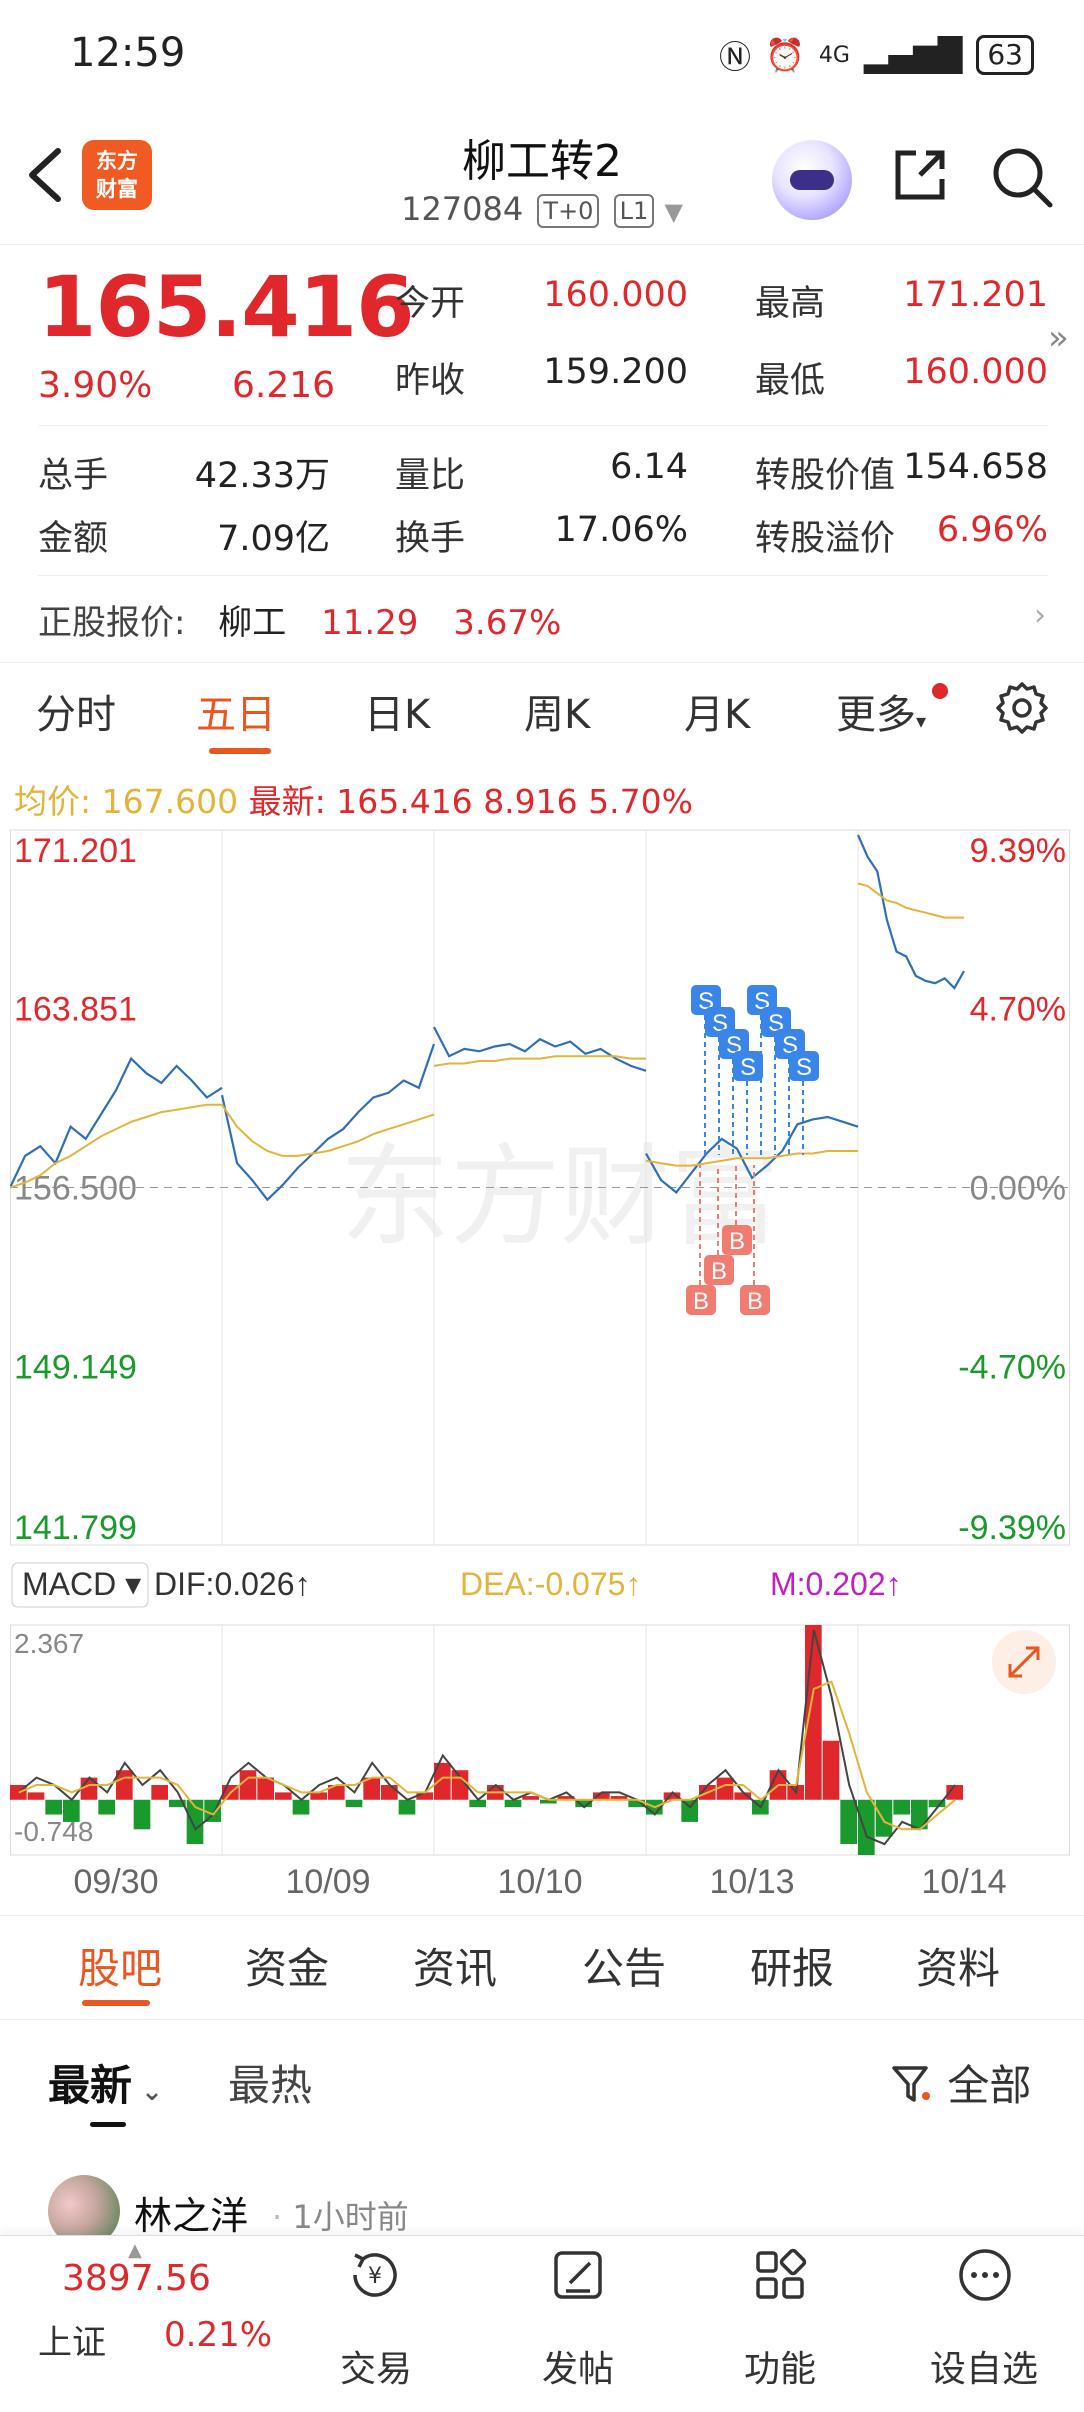 This screenshot has height=2412, width=1084. What do you see at coordinates (284, 385) in the screenshot?
I see `change-amount: 6.216` at bounding box center [284, 385].